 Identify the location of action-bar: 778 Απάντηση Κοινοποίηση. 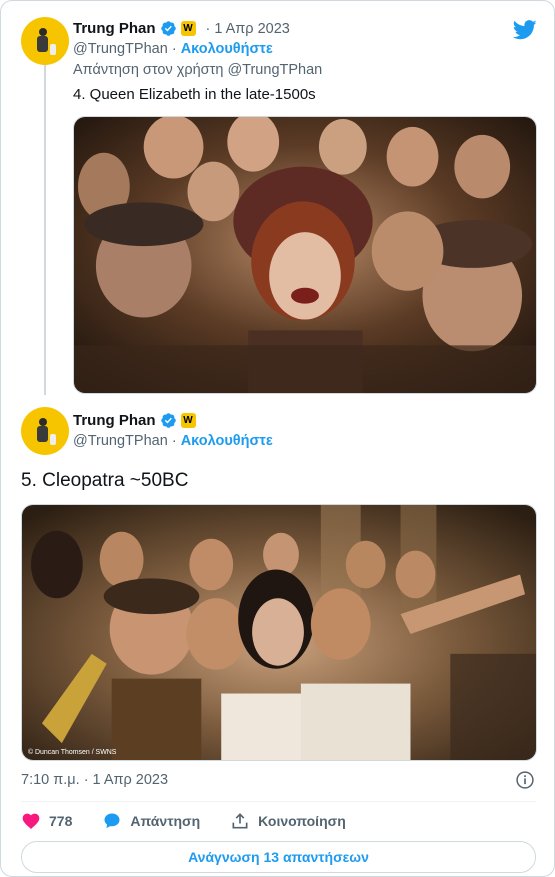
(198, 821).